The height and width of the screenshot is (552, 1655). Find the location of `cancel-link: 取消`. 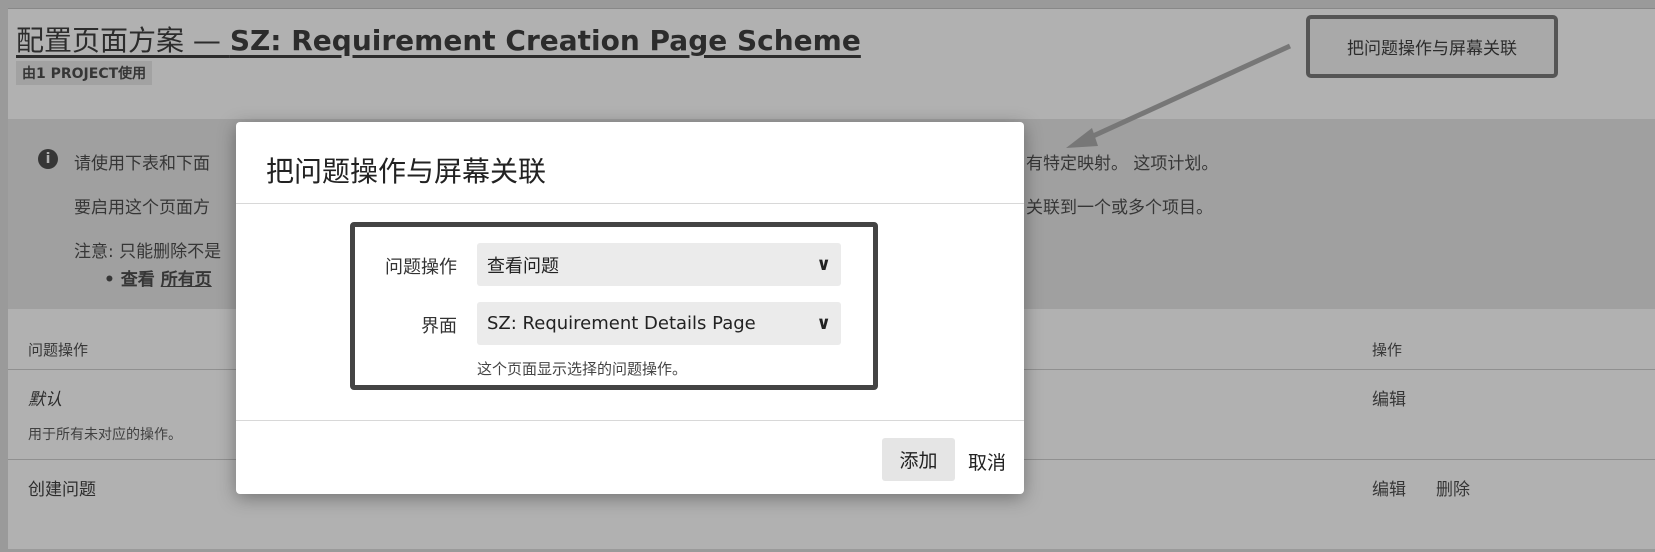

cancel-link: 取消 is located at coordinates (987, 461).